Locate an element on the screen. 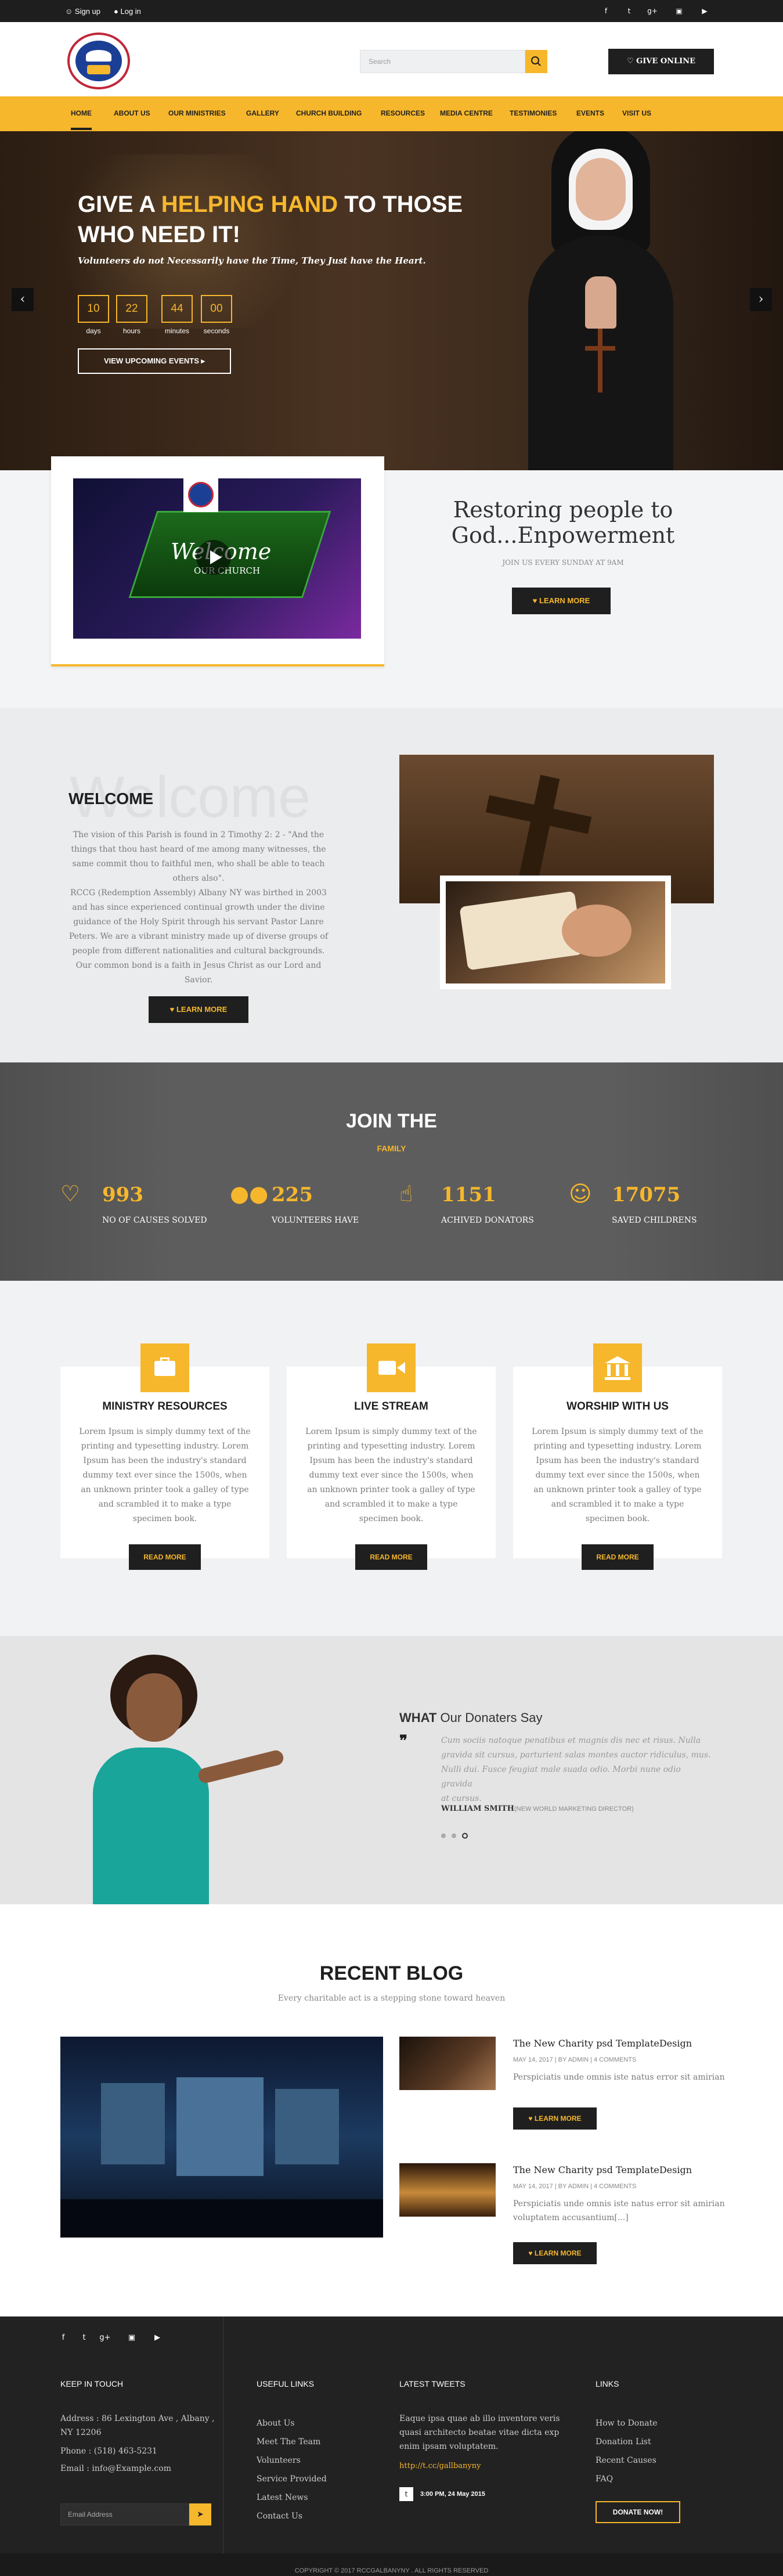 Image resolution: width=783 pixels, height=2576 pixels. video-player: Welcome OUR CHURCH is located at coordinates (217, 558).